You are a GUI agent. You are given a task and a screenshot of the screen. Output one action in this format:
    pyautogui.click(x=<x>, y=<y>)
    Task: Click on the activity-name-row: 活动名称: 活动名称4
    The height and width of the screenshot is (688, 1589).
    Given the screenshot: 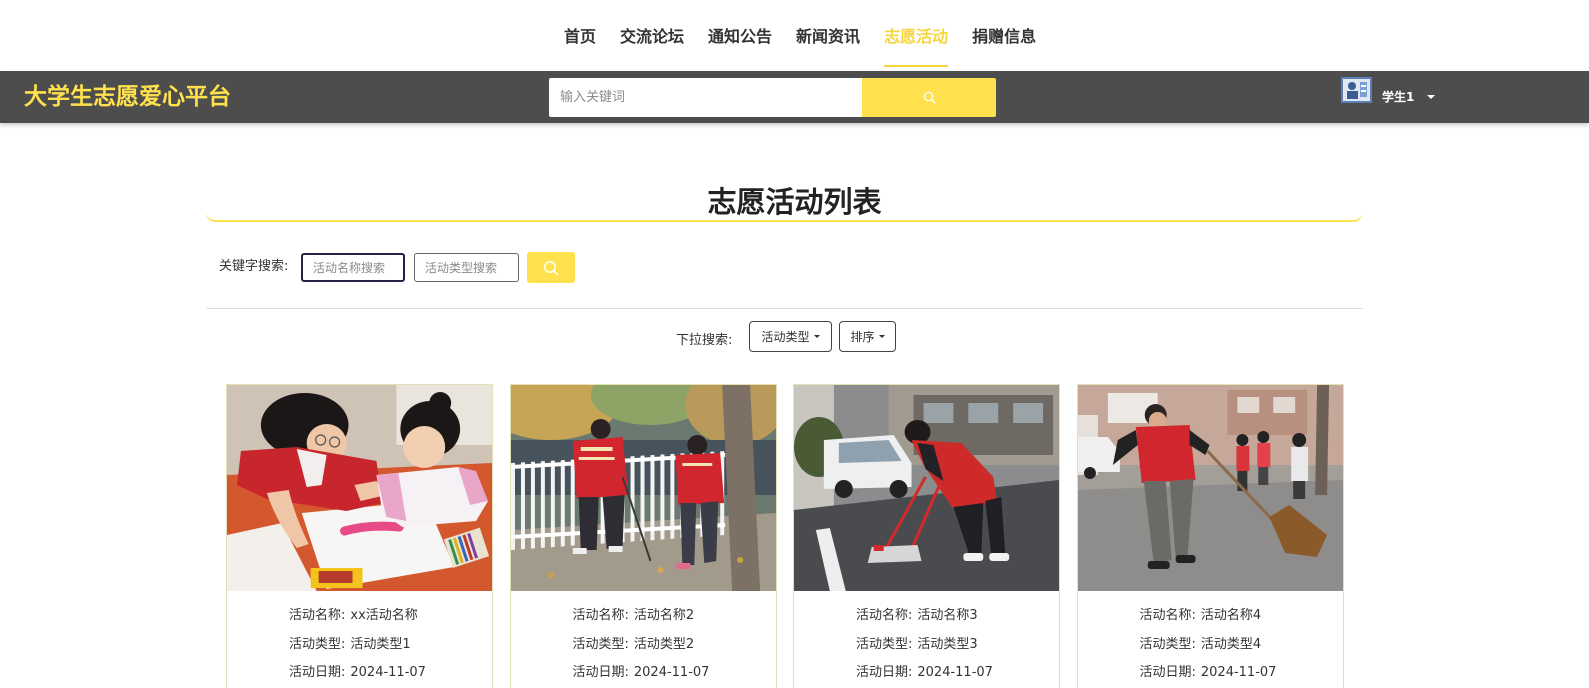 What is the action you would take?
    pyautogui.click(x=1241, y=616)
    